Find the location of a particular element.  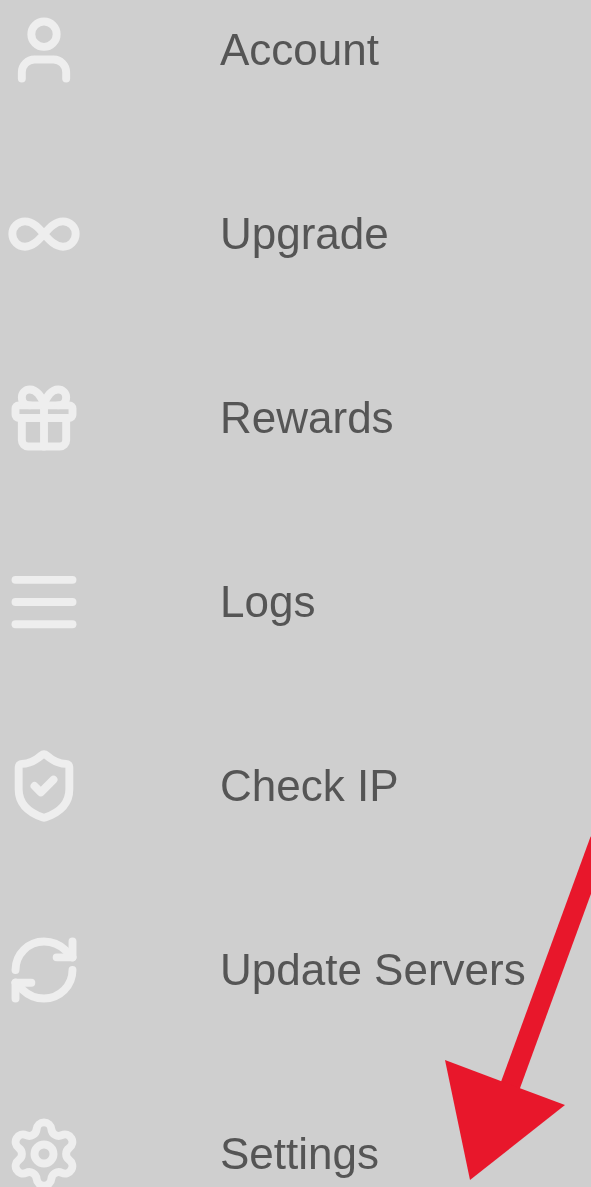

menu-item: Check IP is located at coordinates (309, 786).